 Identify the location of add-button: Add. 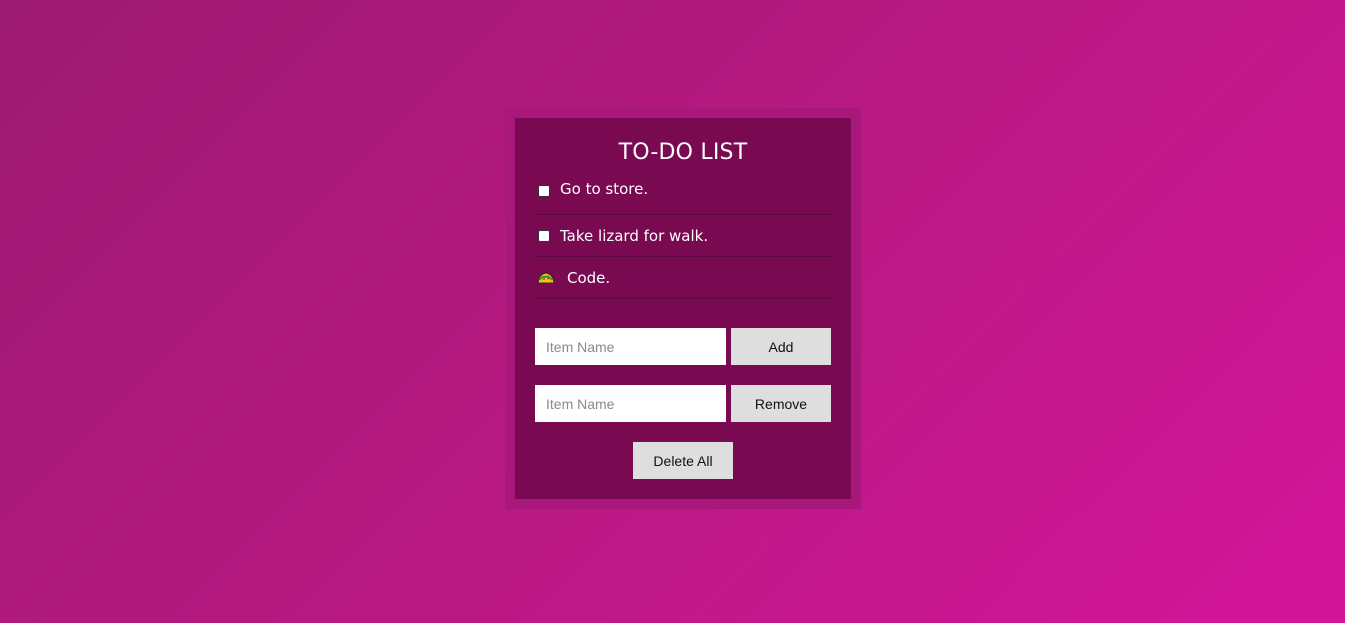
(781, 346).